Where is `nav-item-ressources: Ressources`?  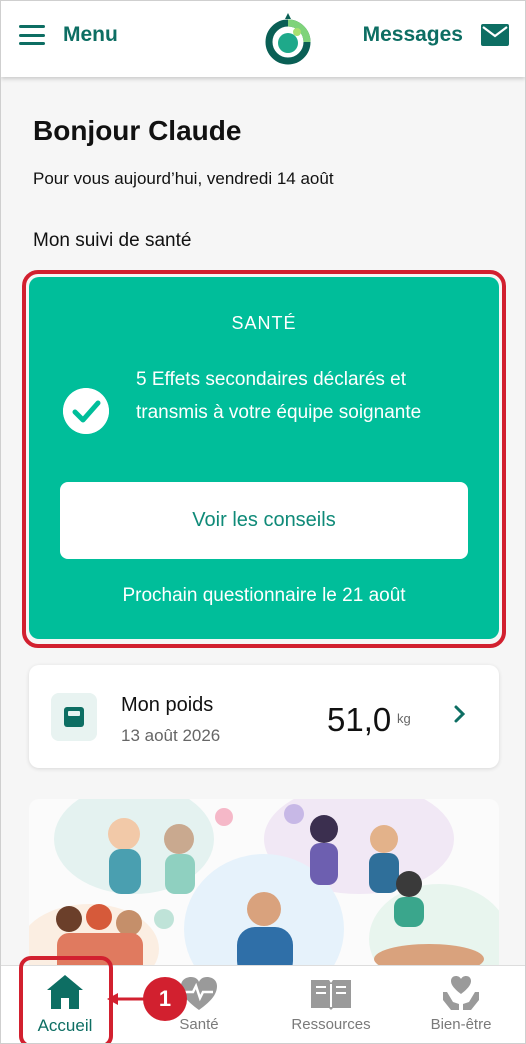
nav-item-ressources: Ressources is located at coordinates (331, 1004).